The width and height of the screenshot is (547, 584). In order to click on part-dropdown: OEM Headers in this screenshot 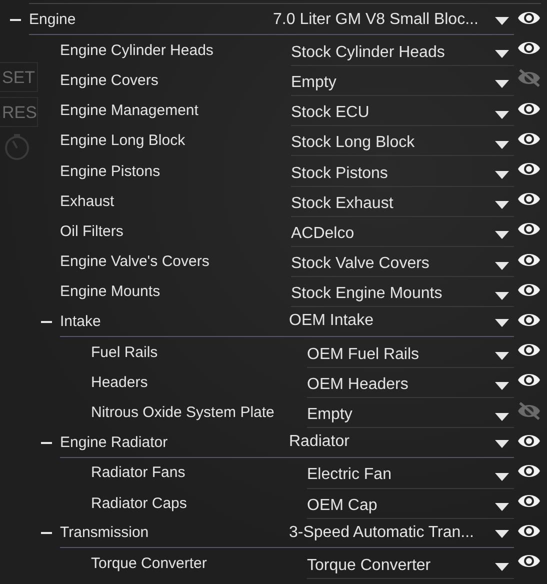, I will do `click(410, 385)`.